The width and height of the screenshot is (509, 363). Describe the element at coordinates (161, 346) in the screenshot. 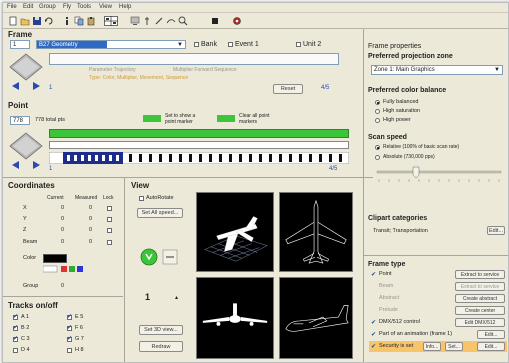

I see `redraw-button: Redraw` at that location.